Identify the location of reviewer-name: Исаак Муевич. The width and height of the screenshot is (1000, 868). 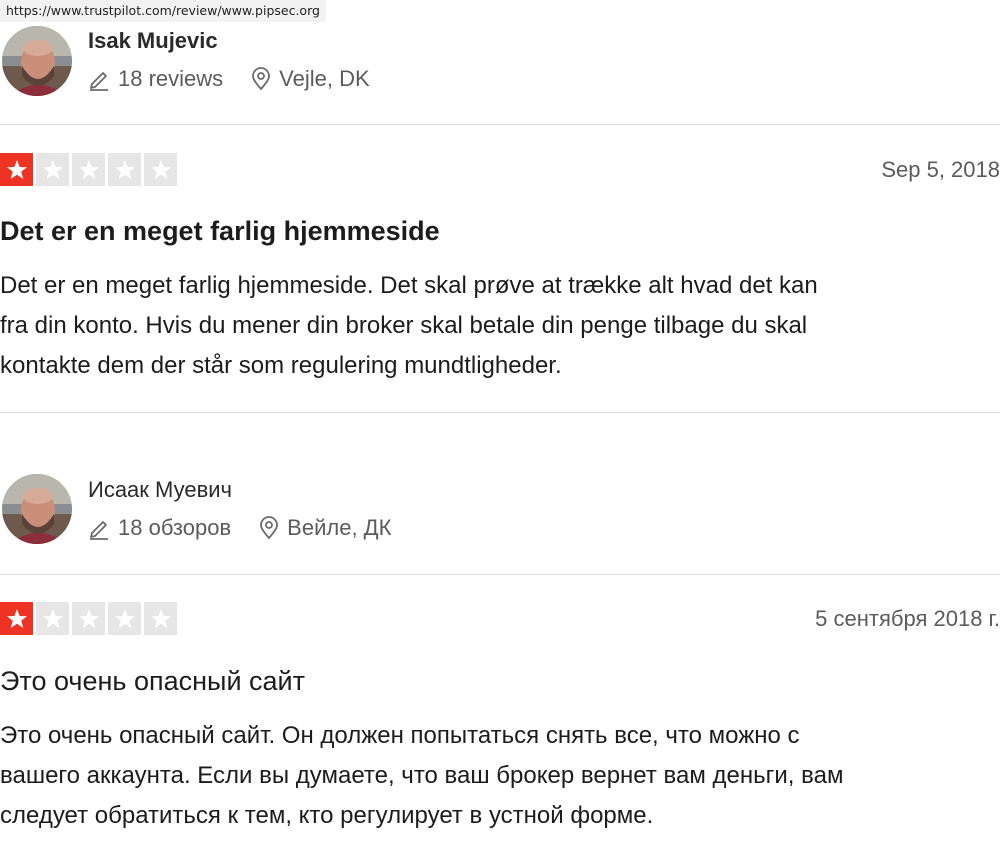
(160, 490).